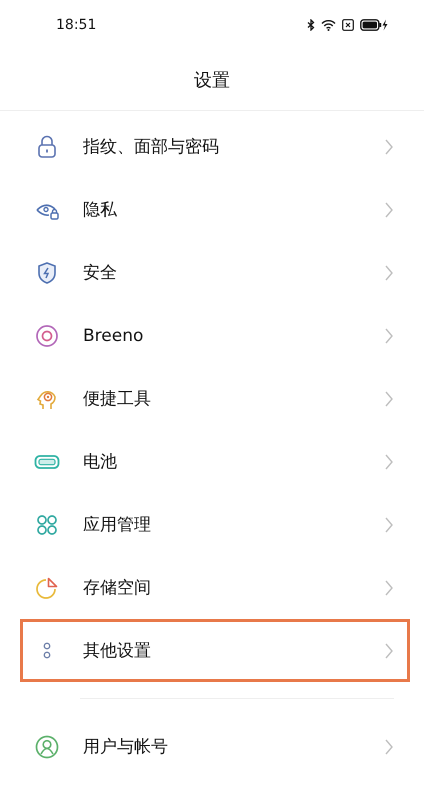 This screenshot has width=424, height=795. Describe the element at coordinates (76, 25) in the screenshot. I see `status-time: 18:51` at that location.